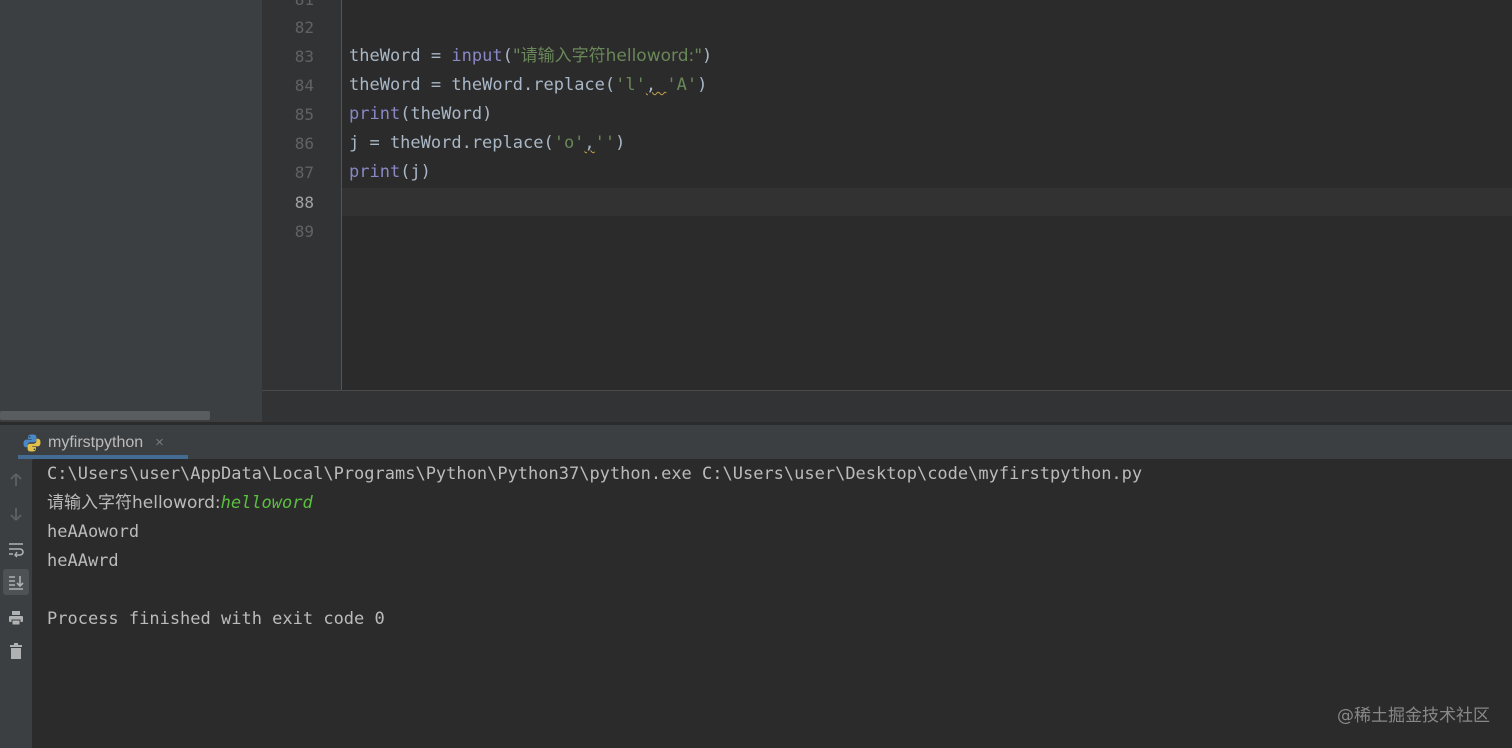  I want to click on run-tab-label: myfirstpython, so click(96, 442).